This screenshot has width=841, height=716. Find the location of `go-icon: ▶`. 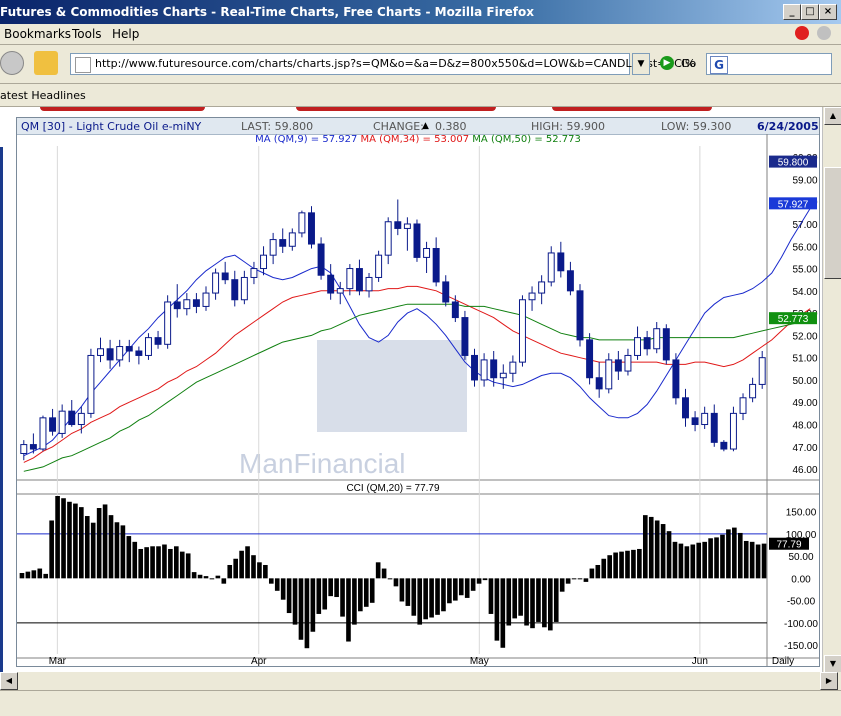

go-icon: ▶ is located at coordinates (667, 63).